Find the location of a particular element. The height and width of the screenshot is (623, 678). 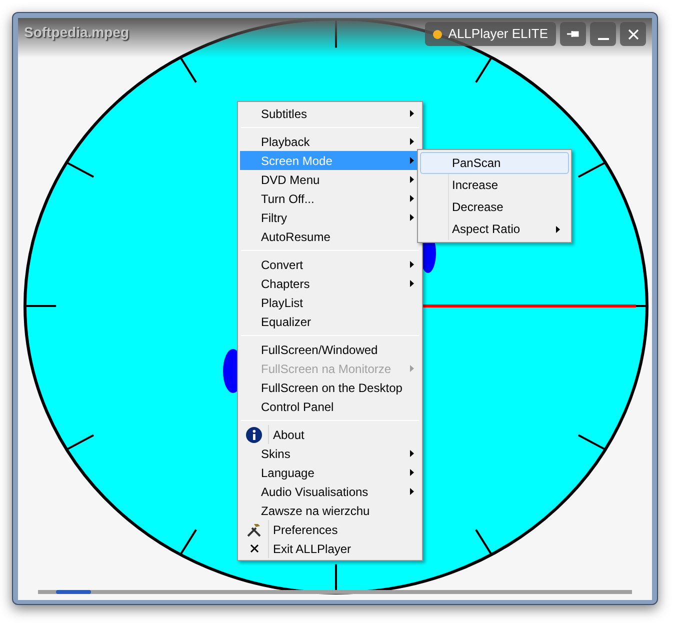

menu-item: PlayList is located at coordinates (330, 302).